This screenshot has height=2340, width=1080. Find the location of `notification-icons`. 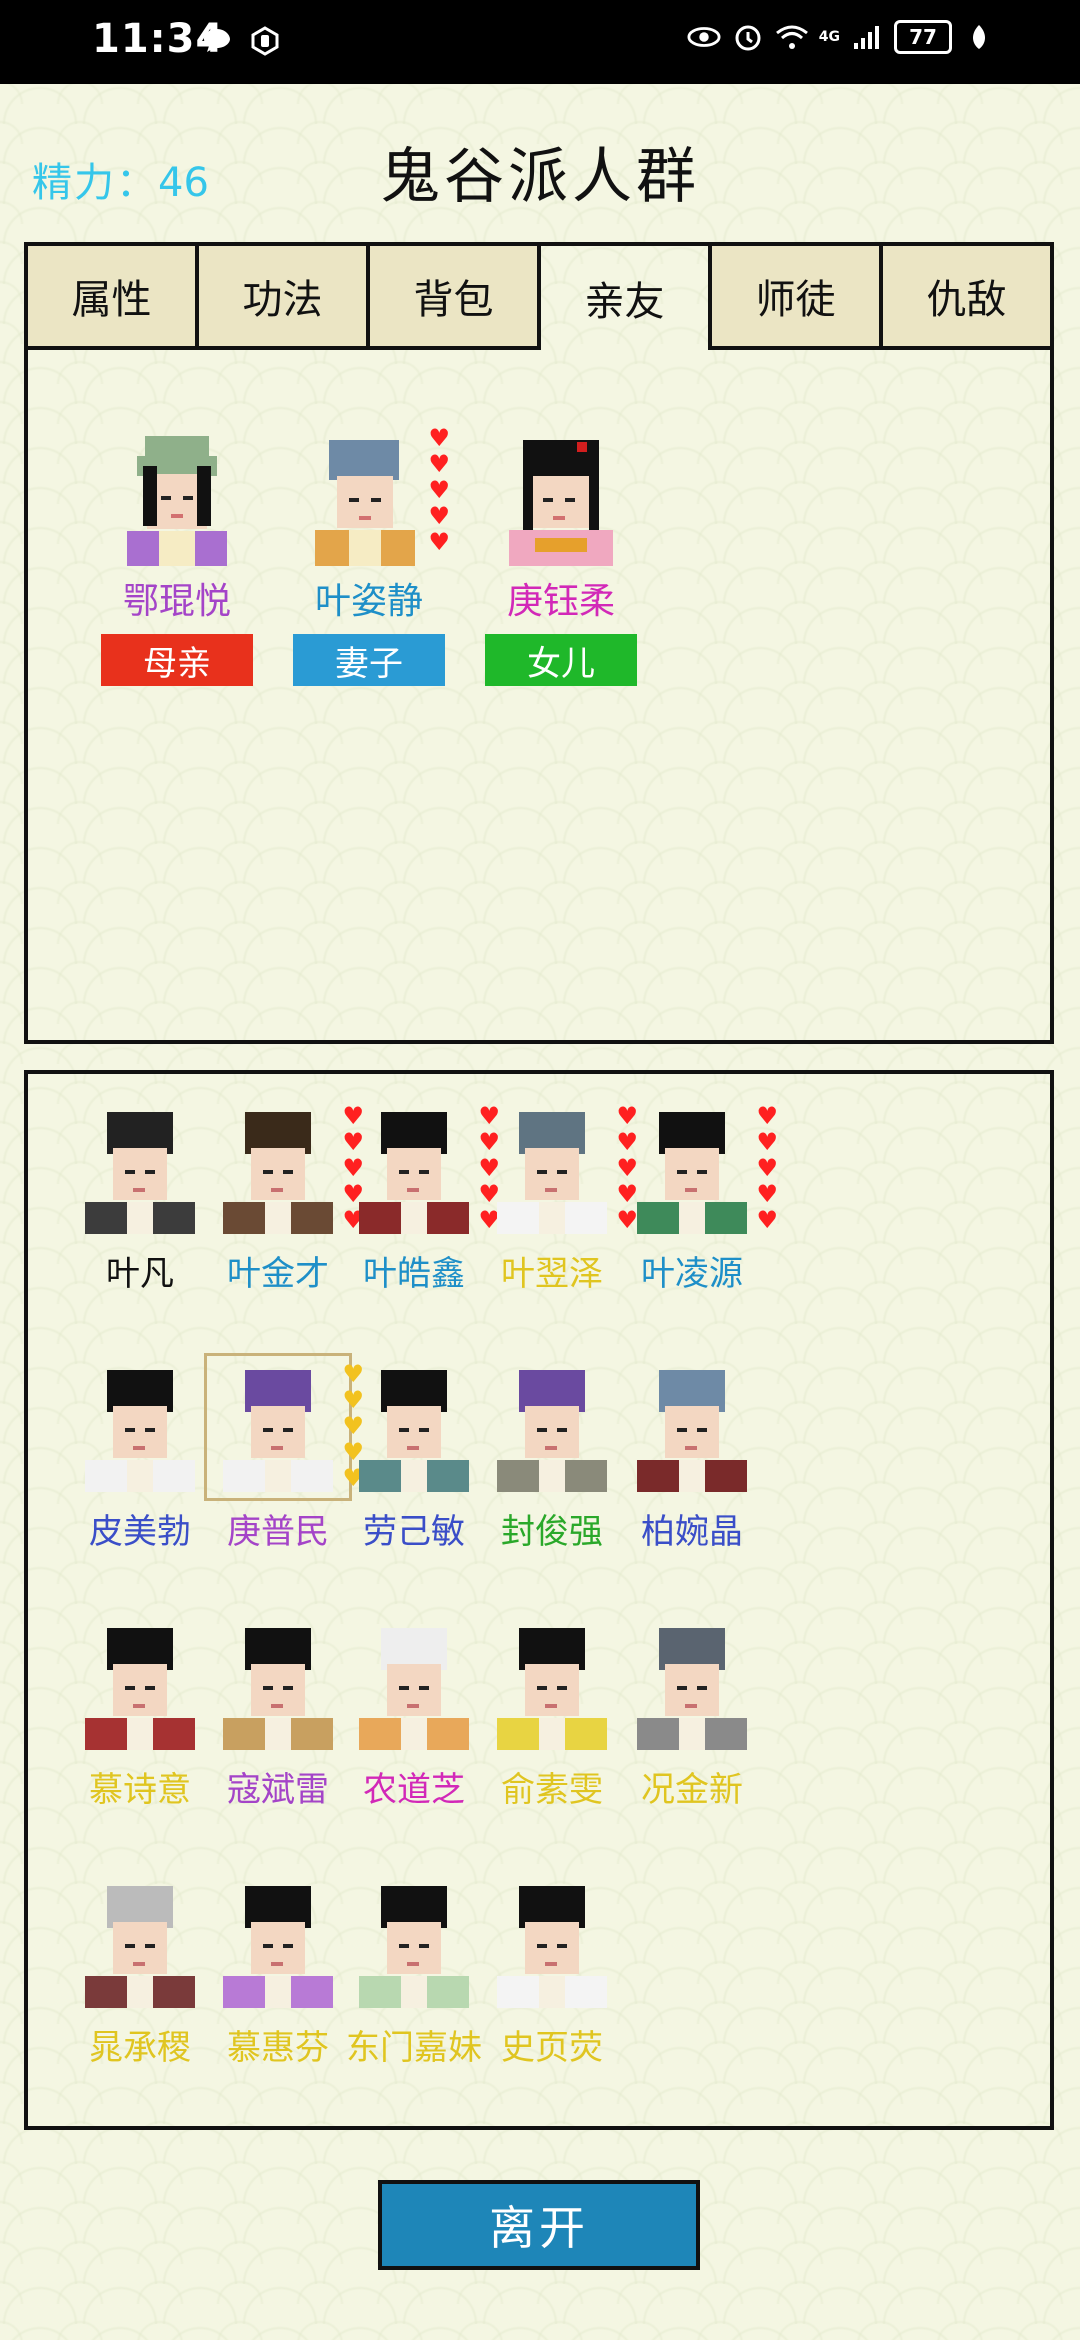

notification-icons is located at coordinates (241, 41).